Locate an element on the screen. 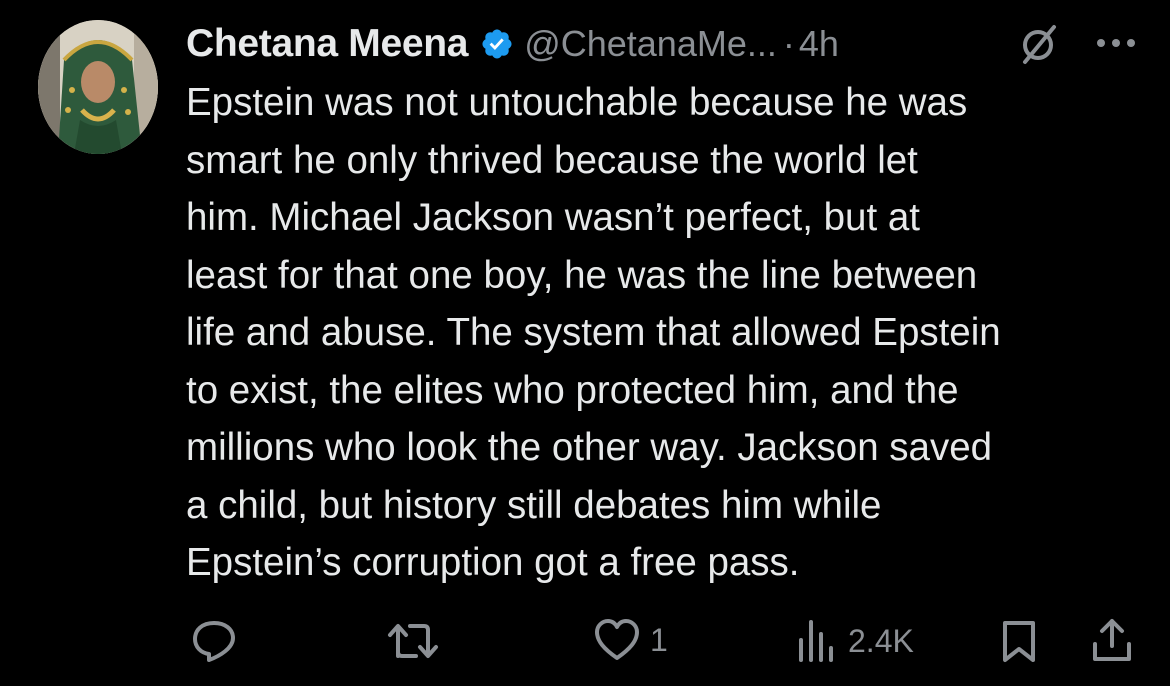 Image resolution: width=1170 pixels, height=686 pixels. views-button: 2.4K is located at coordinates (855, 641).